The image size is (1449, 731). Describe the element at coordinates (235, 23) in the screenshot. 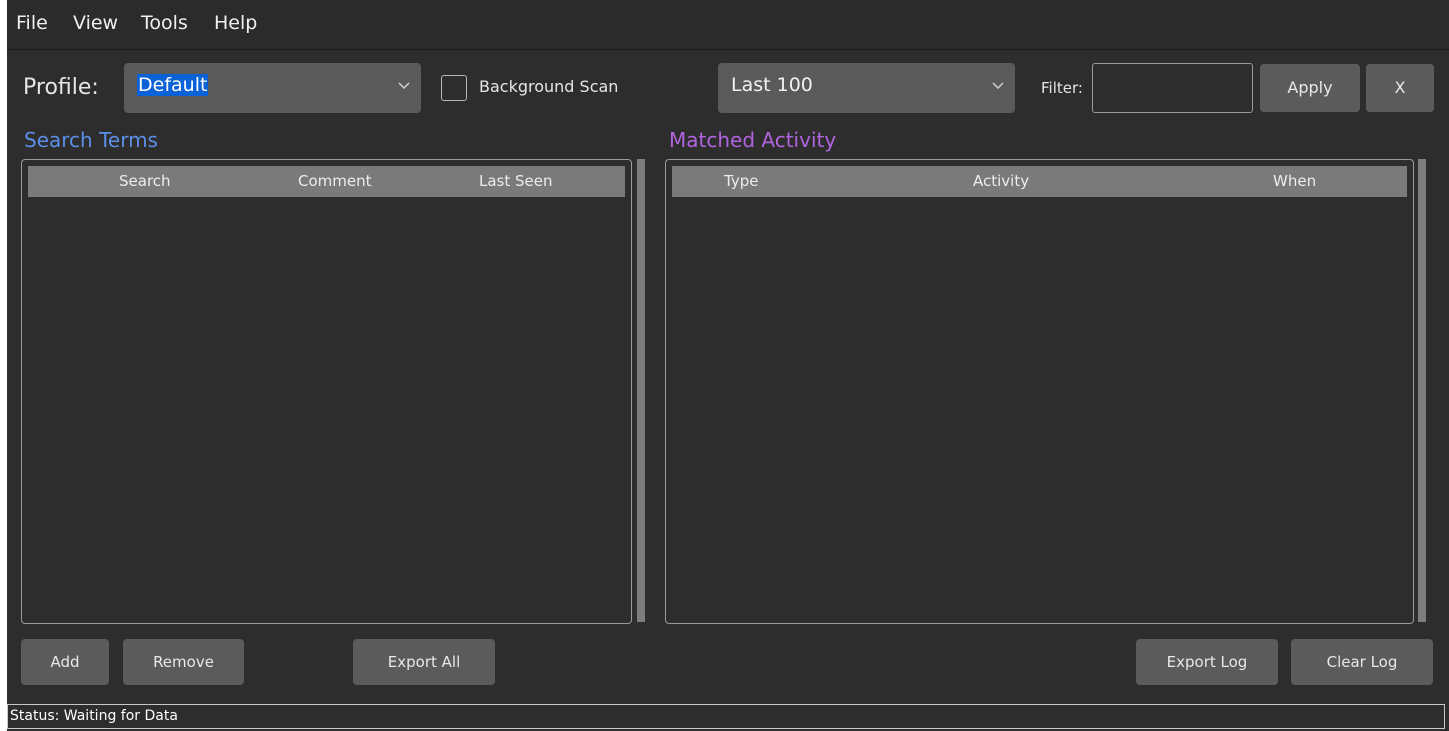

I see `menu-help: Help` at that location.